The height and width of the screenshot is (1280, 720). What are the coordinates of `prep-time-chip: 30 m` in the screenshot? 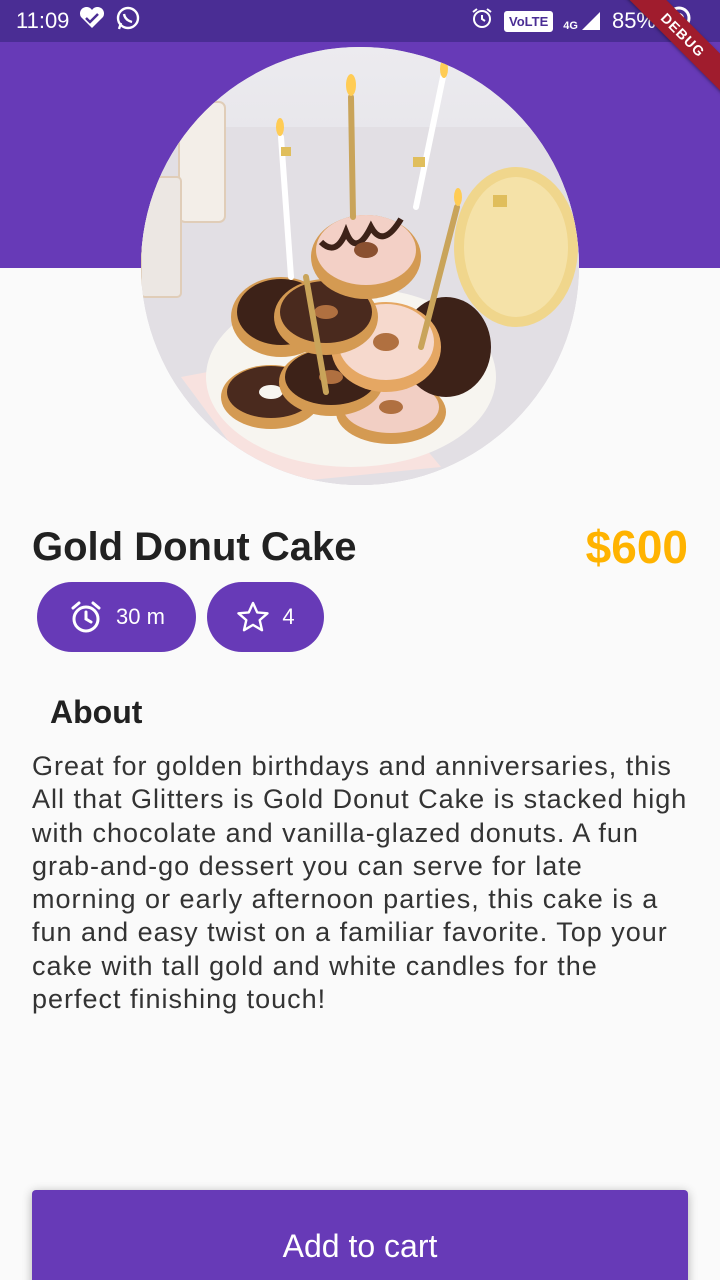 It's located at (116, 617).